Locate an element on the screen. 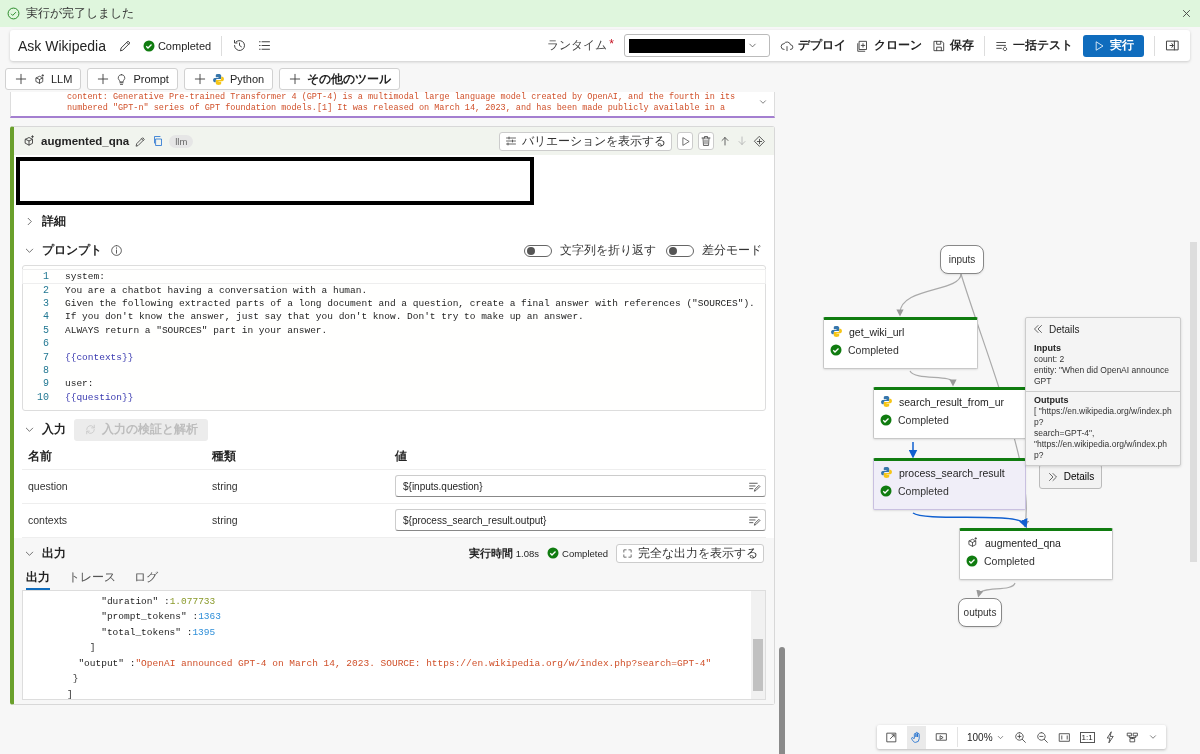 The width and height of the screenshot is (1200, 754). node-label: augmented_qna is located at coordinates (1023, 542).